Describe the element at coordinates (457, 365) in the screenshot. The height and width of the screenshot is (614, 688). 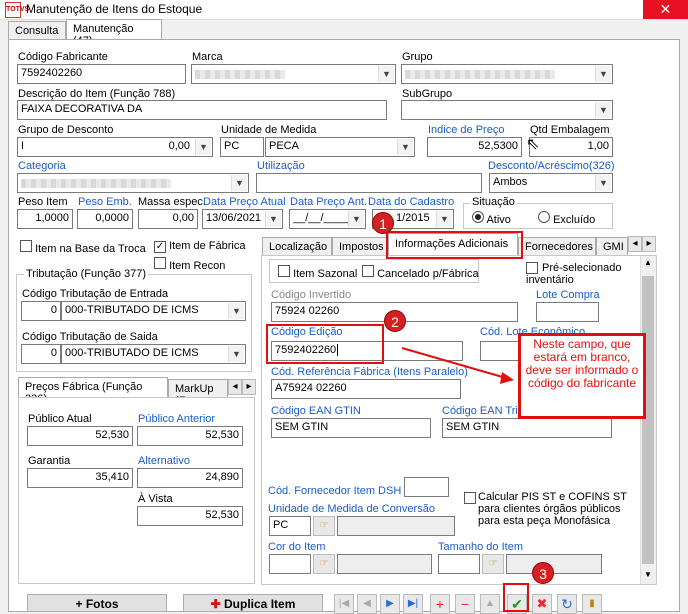
I see `annotation-arrow` at that location.